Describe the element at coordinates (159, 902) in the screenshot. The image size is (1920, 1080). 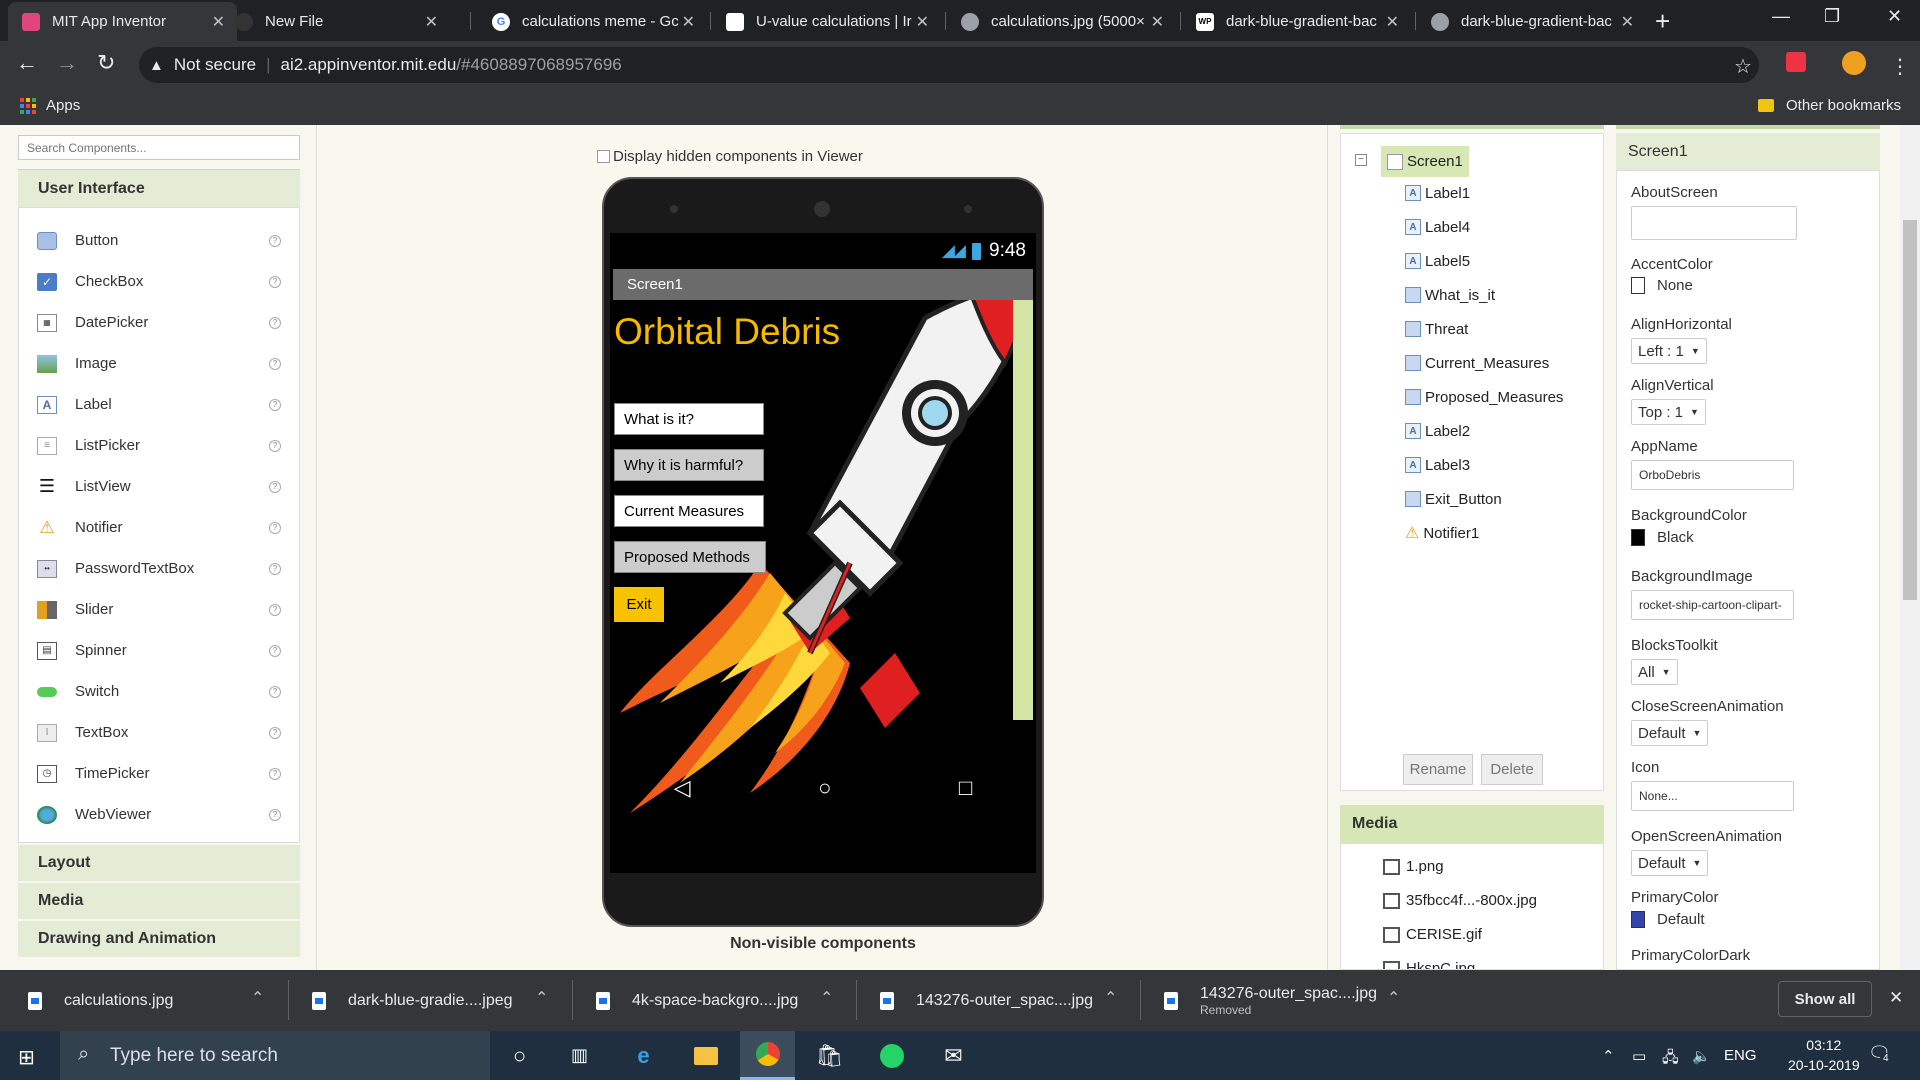
I see `category-media: Media` at that location.